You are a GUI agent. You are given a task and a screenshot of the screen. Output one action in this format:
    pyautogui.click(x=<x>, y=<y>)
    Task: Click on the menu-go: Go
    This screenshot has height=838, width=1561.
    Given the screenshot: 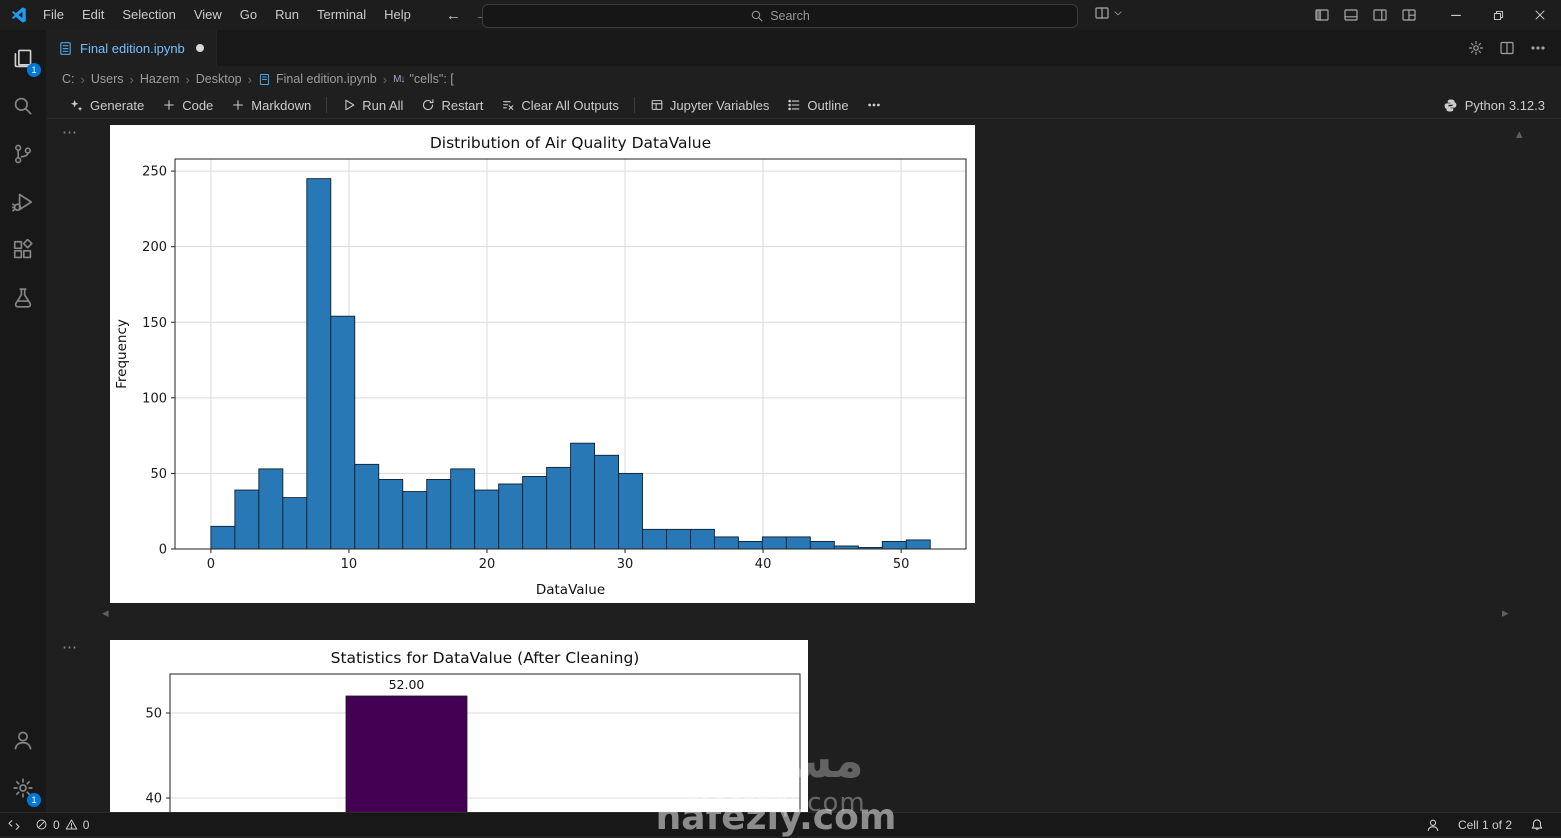 What is the action you would take?
    pyautogui.click(x=248, y=15)
    